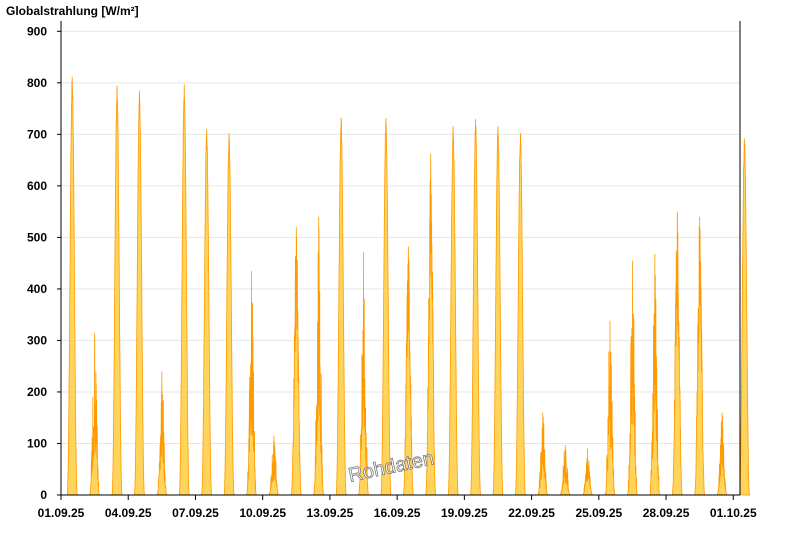  What do you see at coordinates (72, 11) in the screenshot?
I see `chart-title: Globalstrahlung [W/m²]` at bounding box center [72, 11].